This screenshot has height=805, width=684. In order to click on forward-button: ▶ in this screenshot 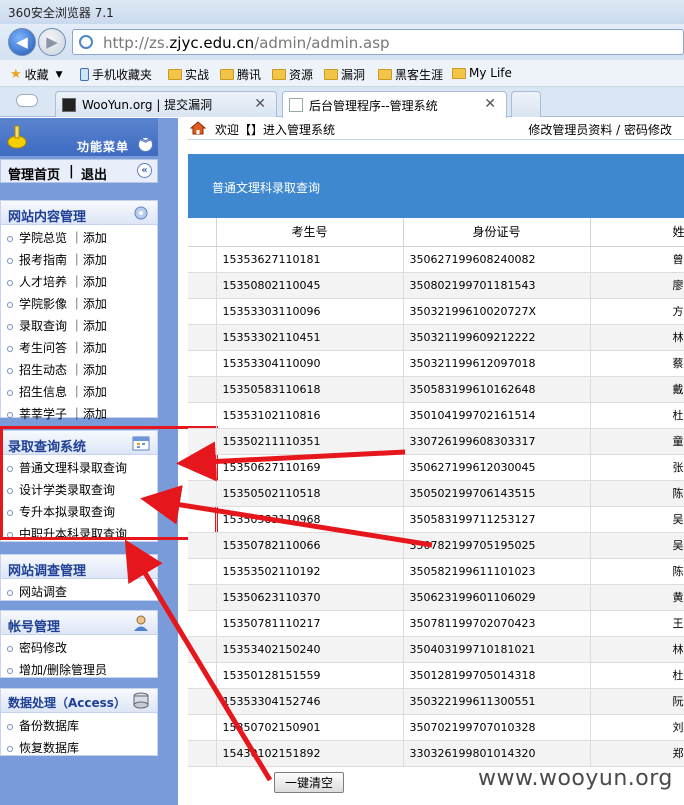, I will do `click(52, 42)`.